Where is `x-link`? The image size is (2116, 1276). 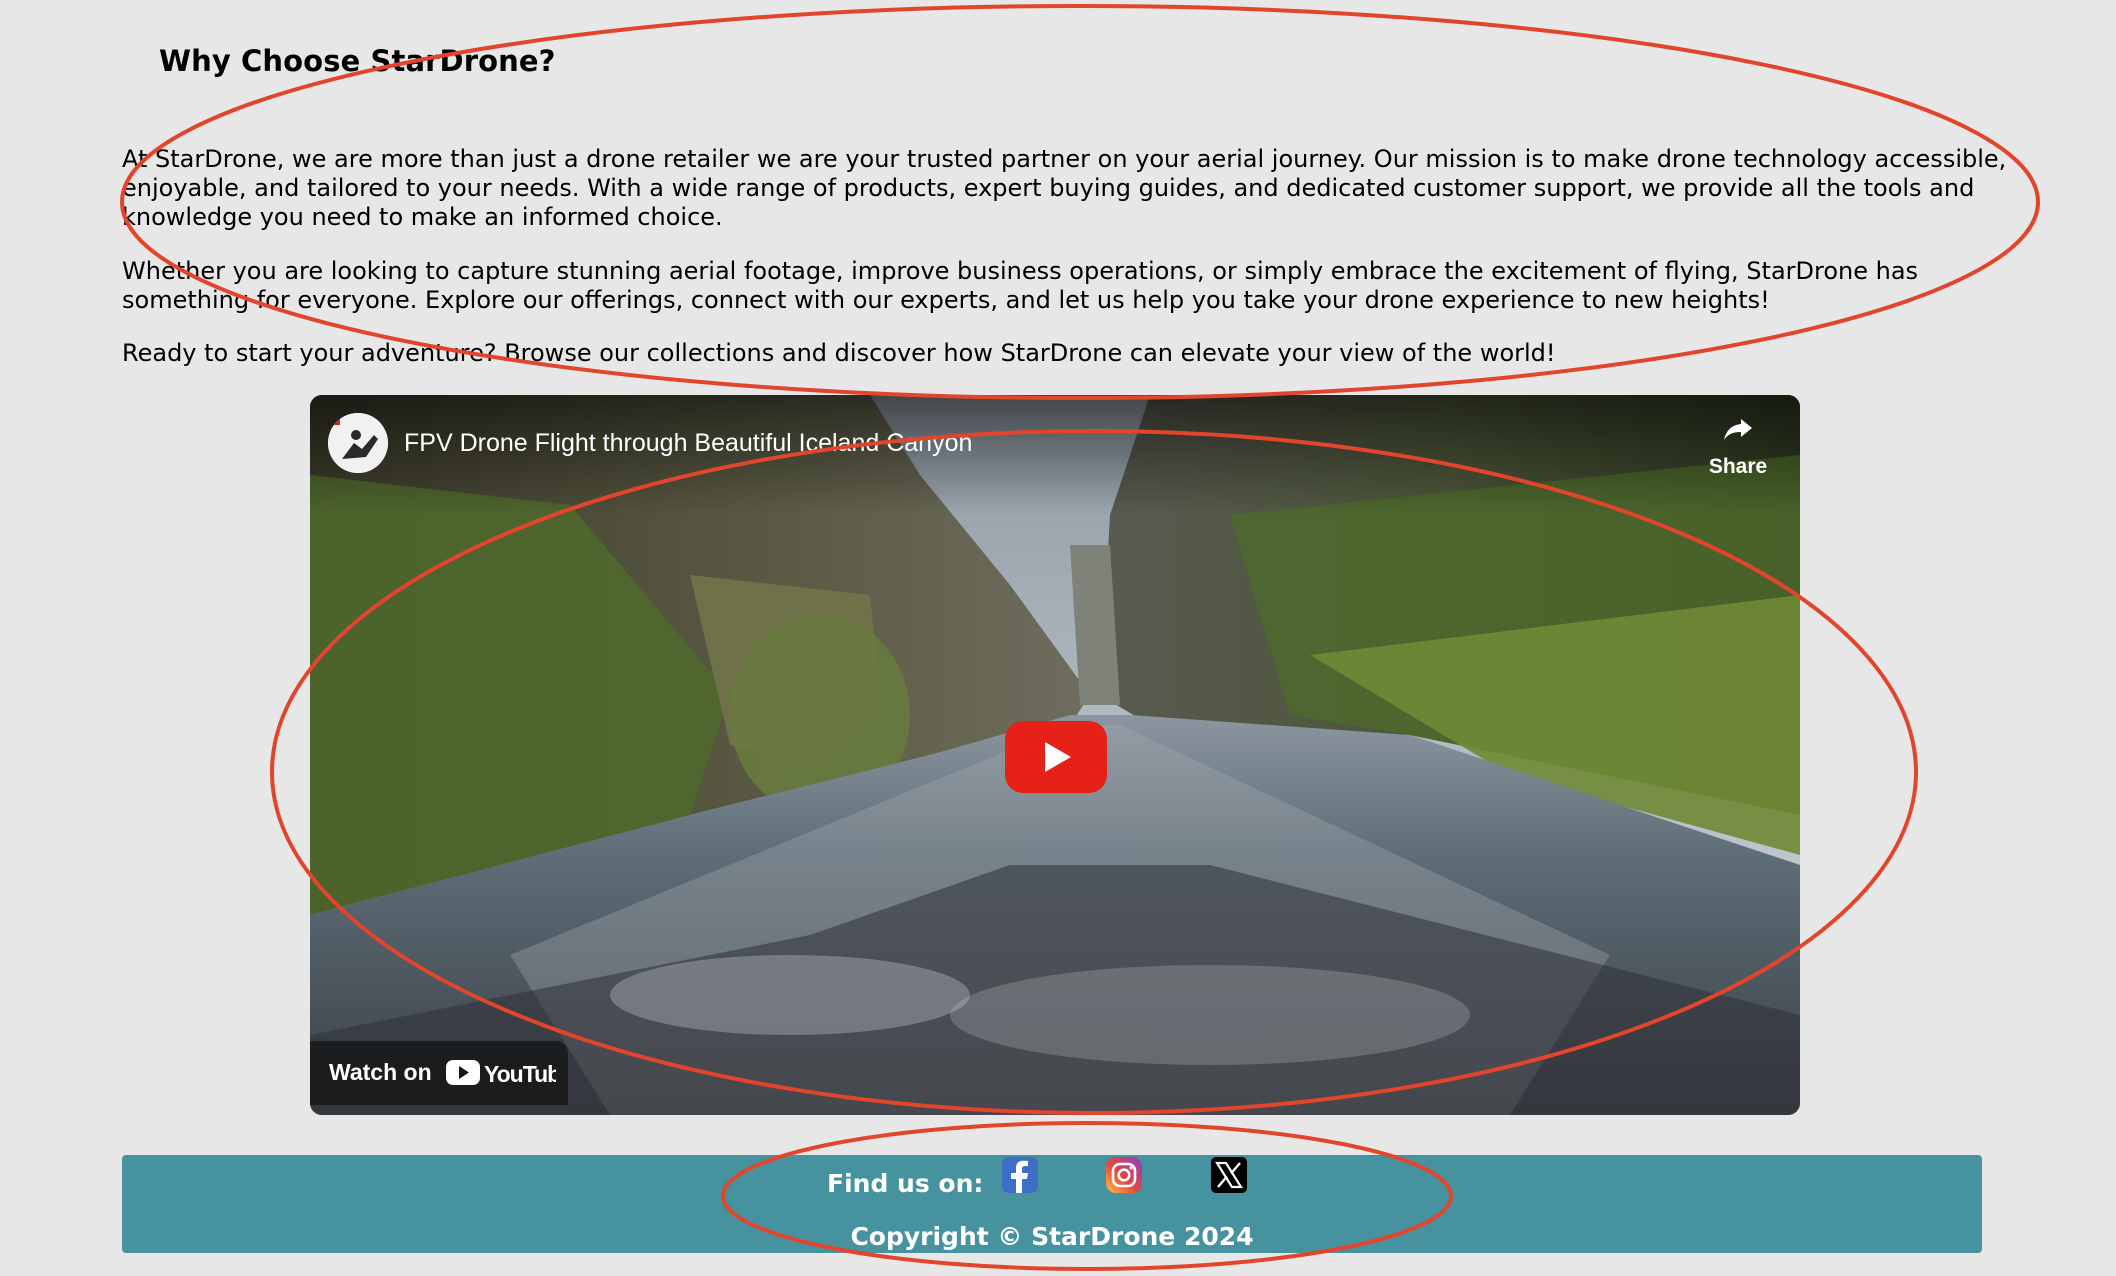 x-link is located at coordinates (1229, 1175).